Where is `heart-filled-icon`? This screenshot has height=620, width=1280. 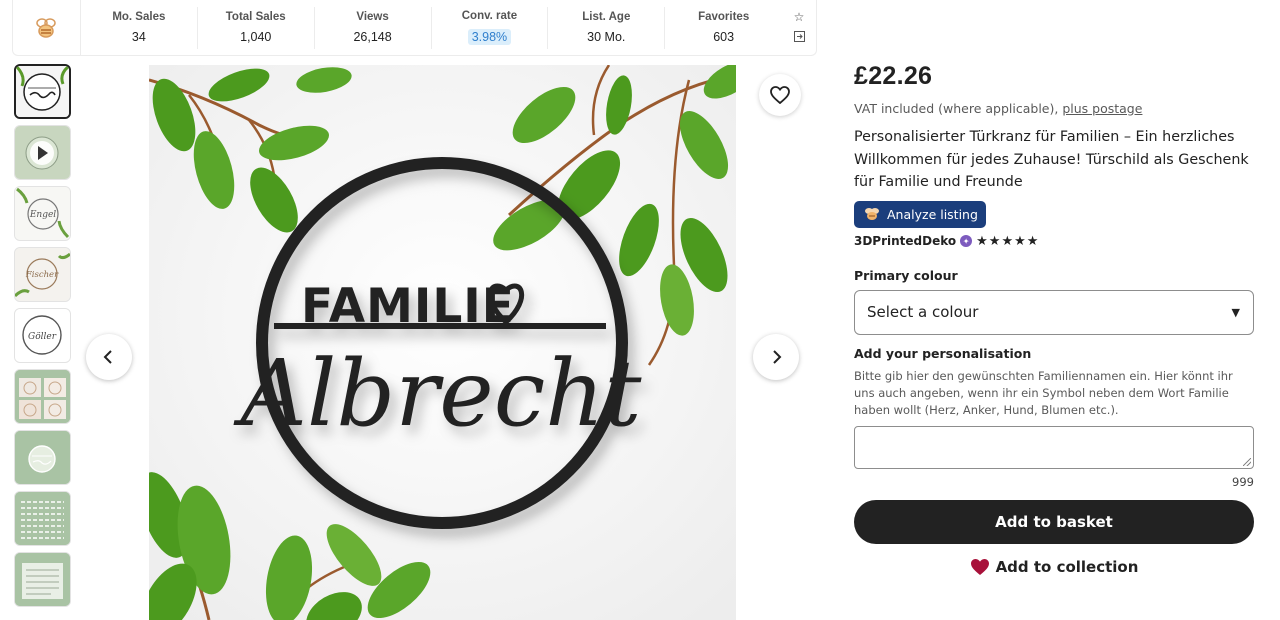 heart-filled-icon is located at coordinates (979, 566).